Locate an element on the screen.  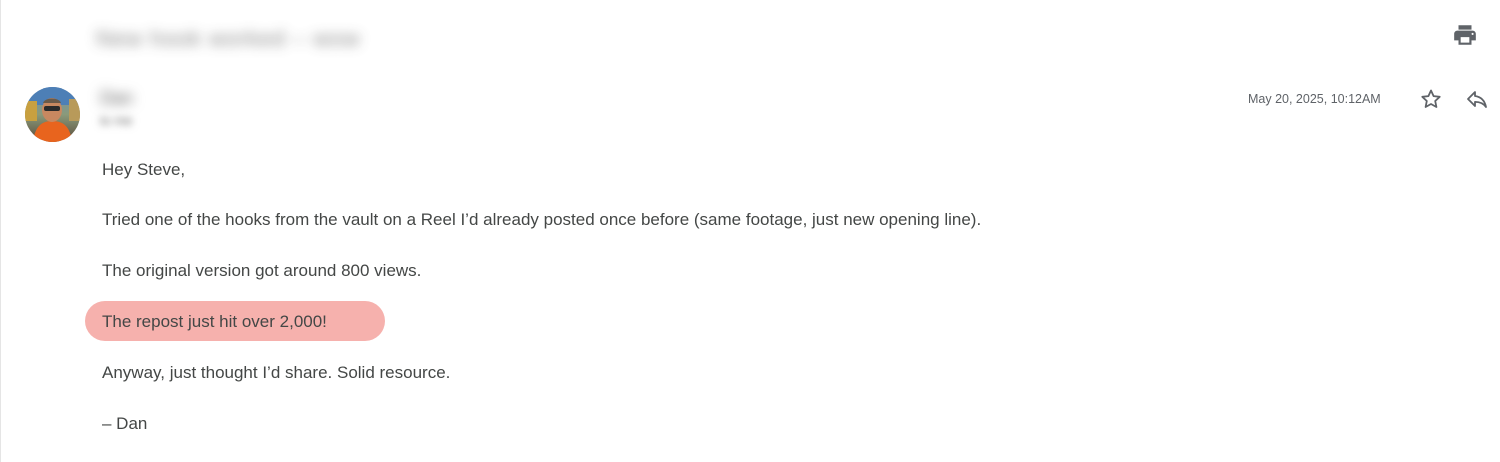
print-icon is located at coordinates (1465, 35).